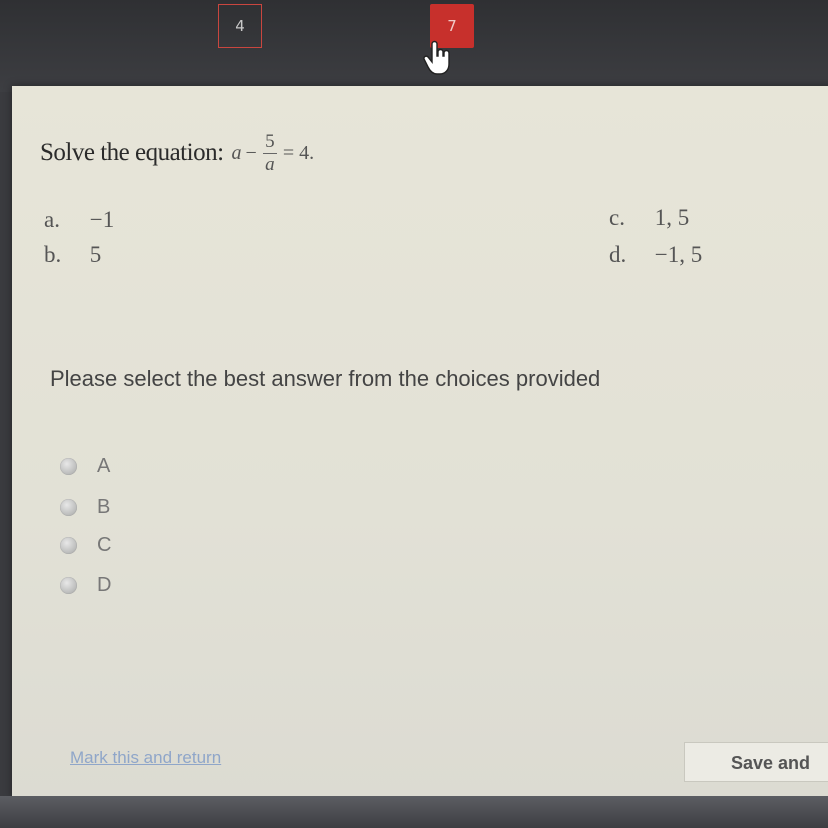 The height and width of the screenshot is (828, 828). I want to click on radio-button-b, so click(68, 507).